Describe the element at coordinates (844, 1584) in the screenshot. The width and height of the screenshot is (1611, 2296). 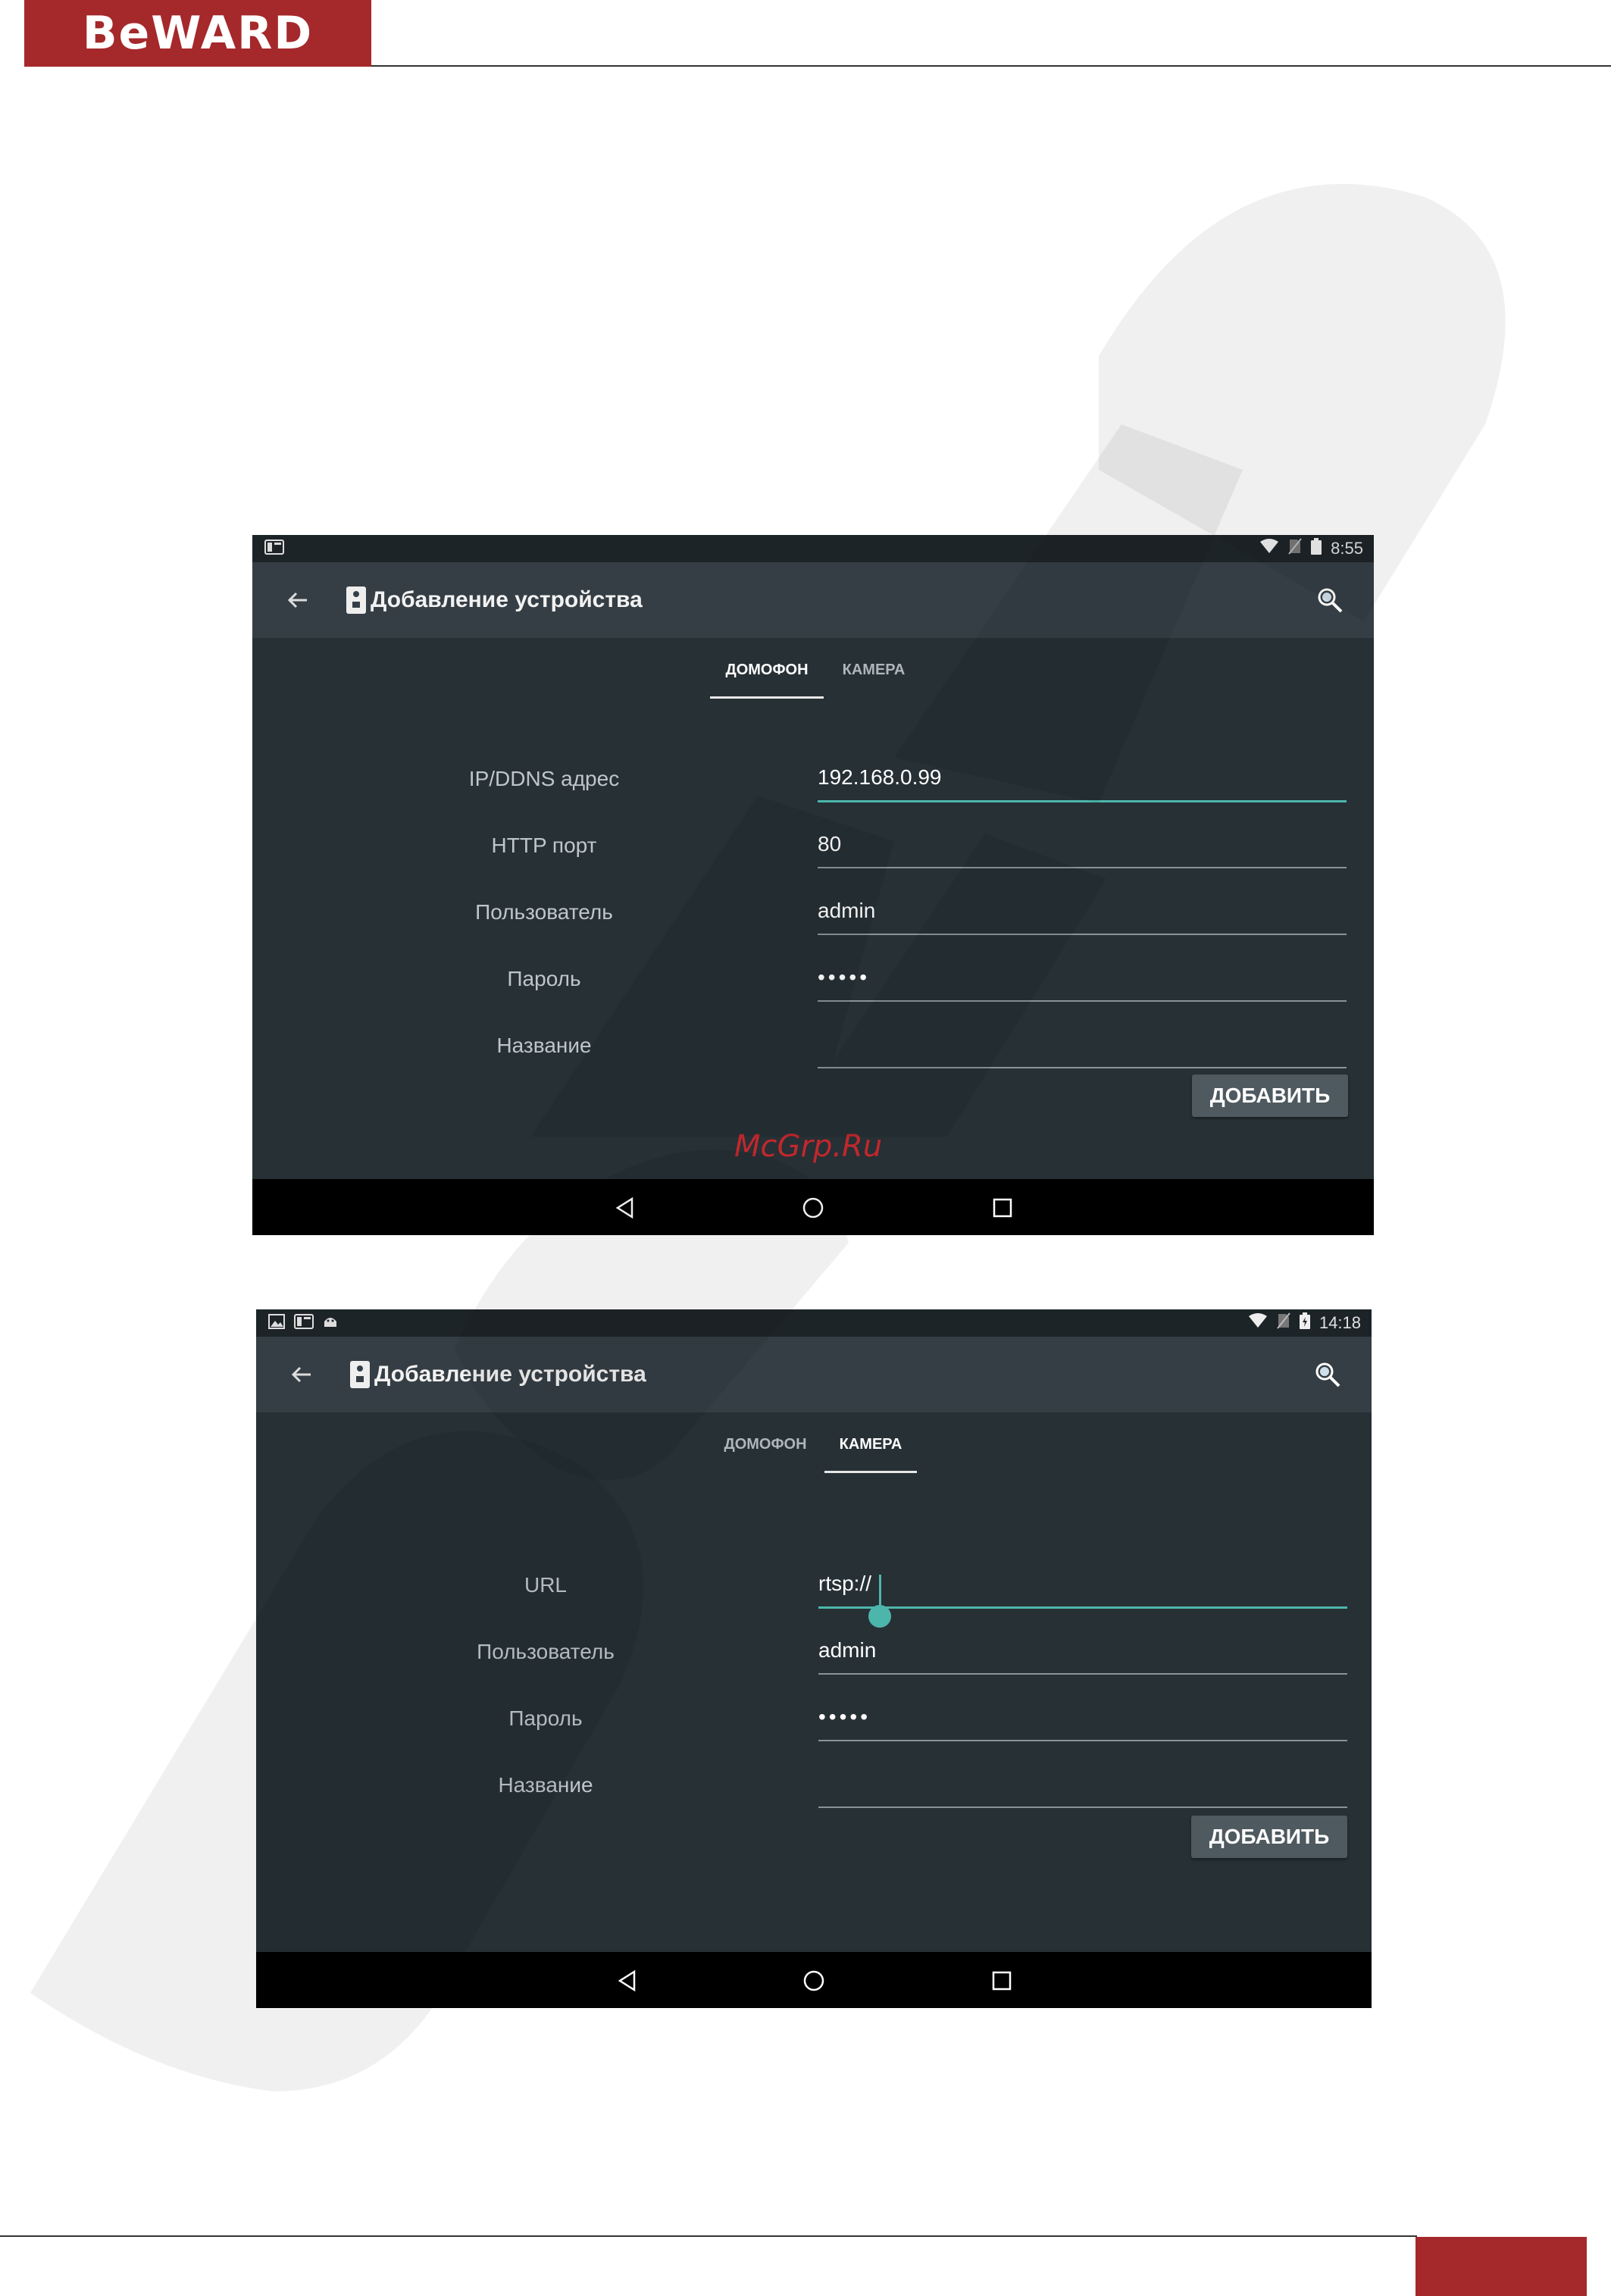
I see `url-input: rtsp://` at that location.